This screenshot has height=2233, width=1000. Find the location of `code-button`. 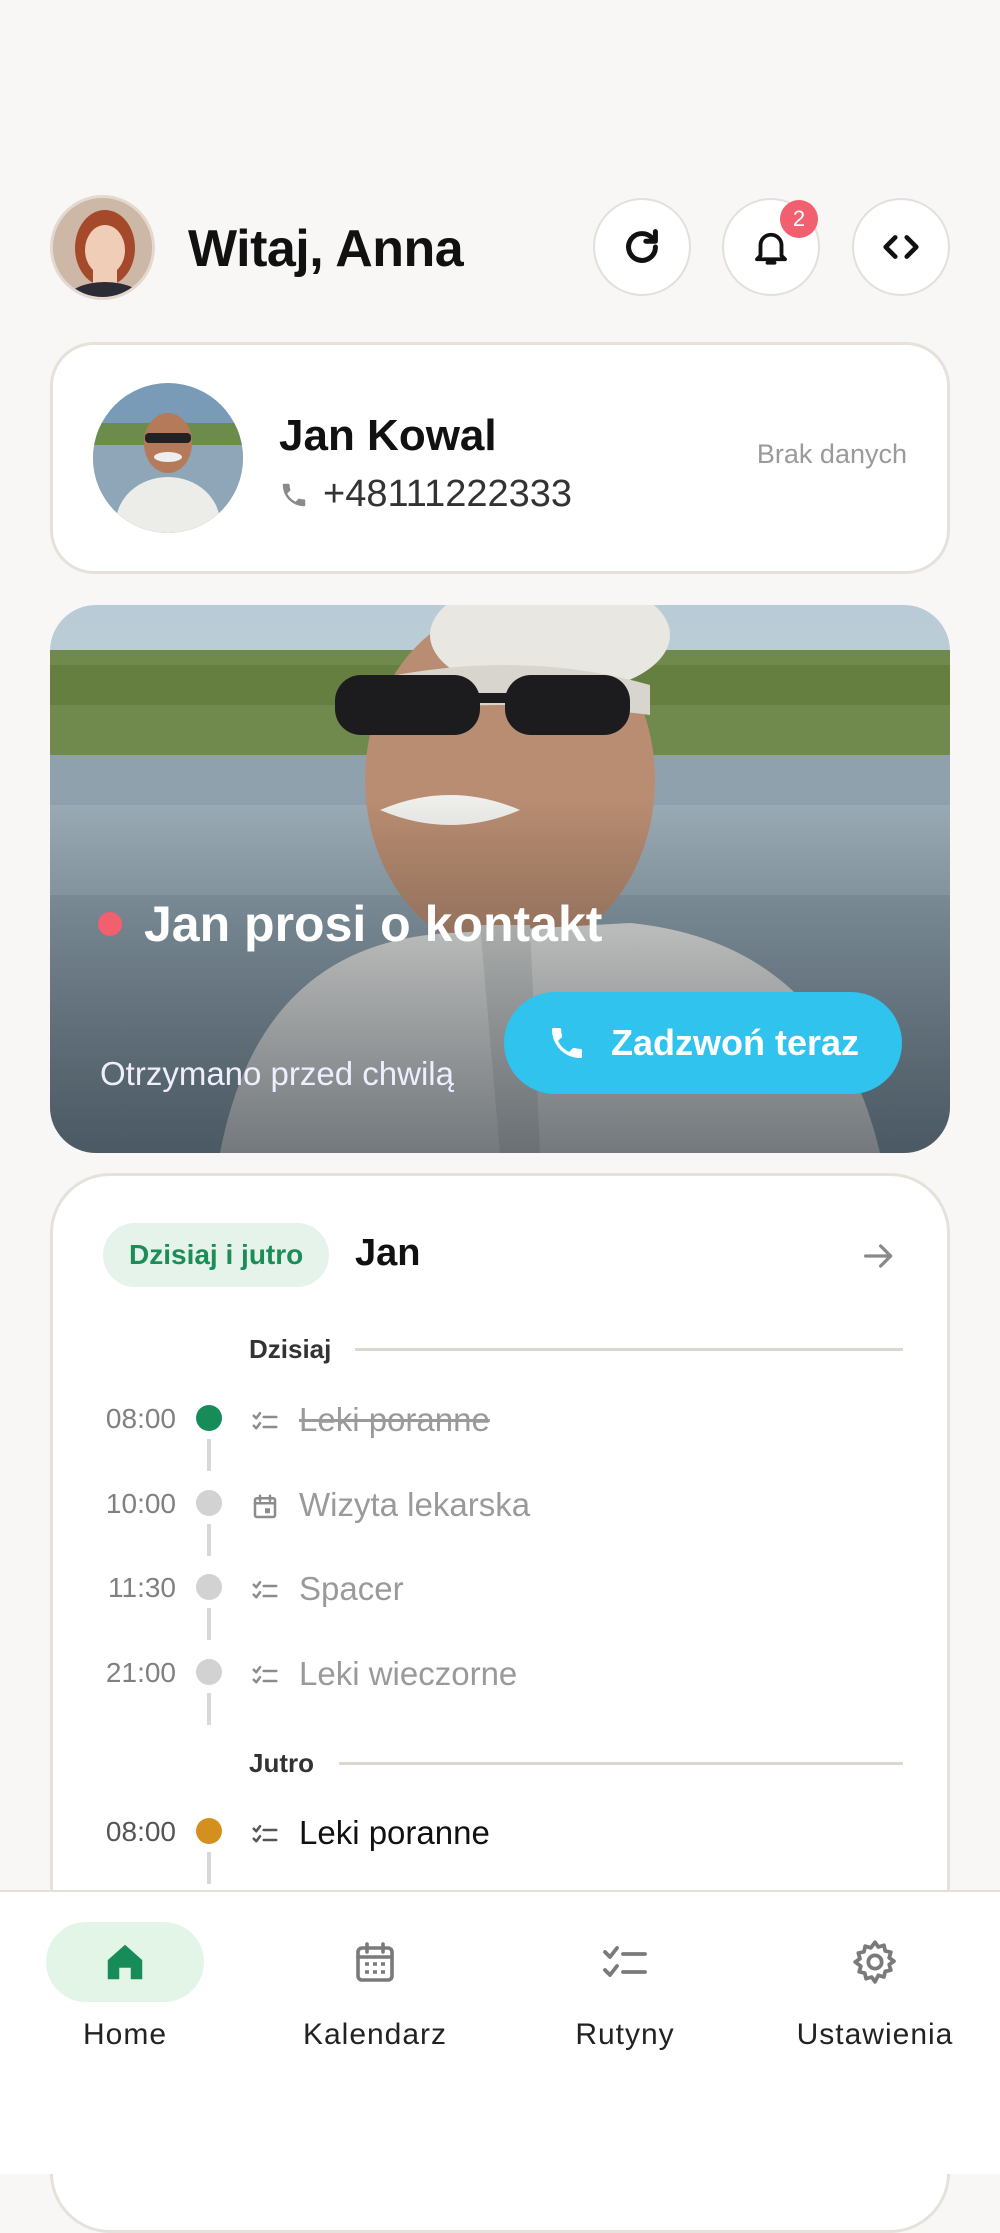

code-button is located at coordinates (901, 247).